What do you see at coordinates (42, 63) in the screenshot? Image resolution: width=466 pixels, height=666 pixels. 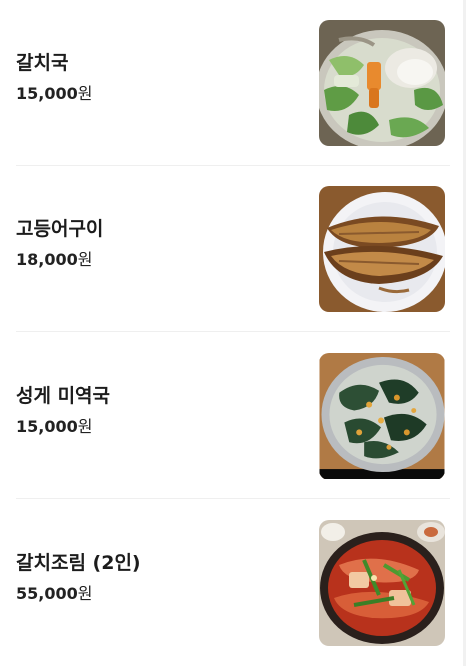 I see `menu-item-name: 갈치국` at bounding box center [42, 63].